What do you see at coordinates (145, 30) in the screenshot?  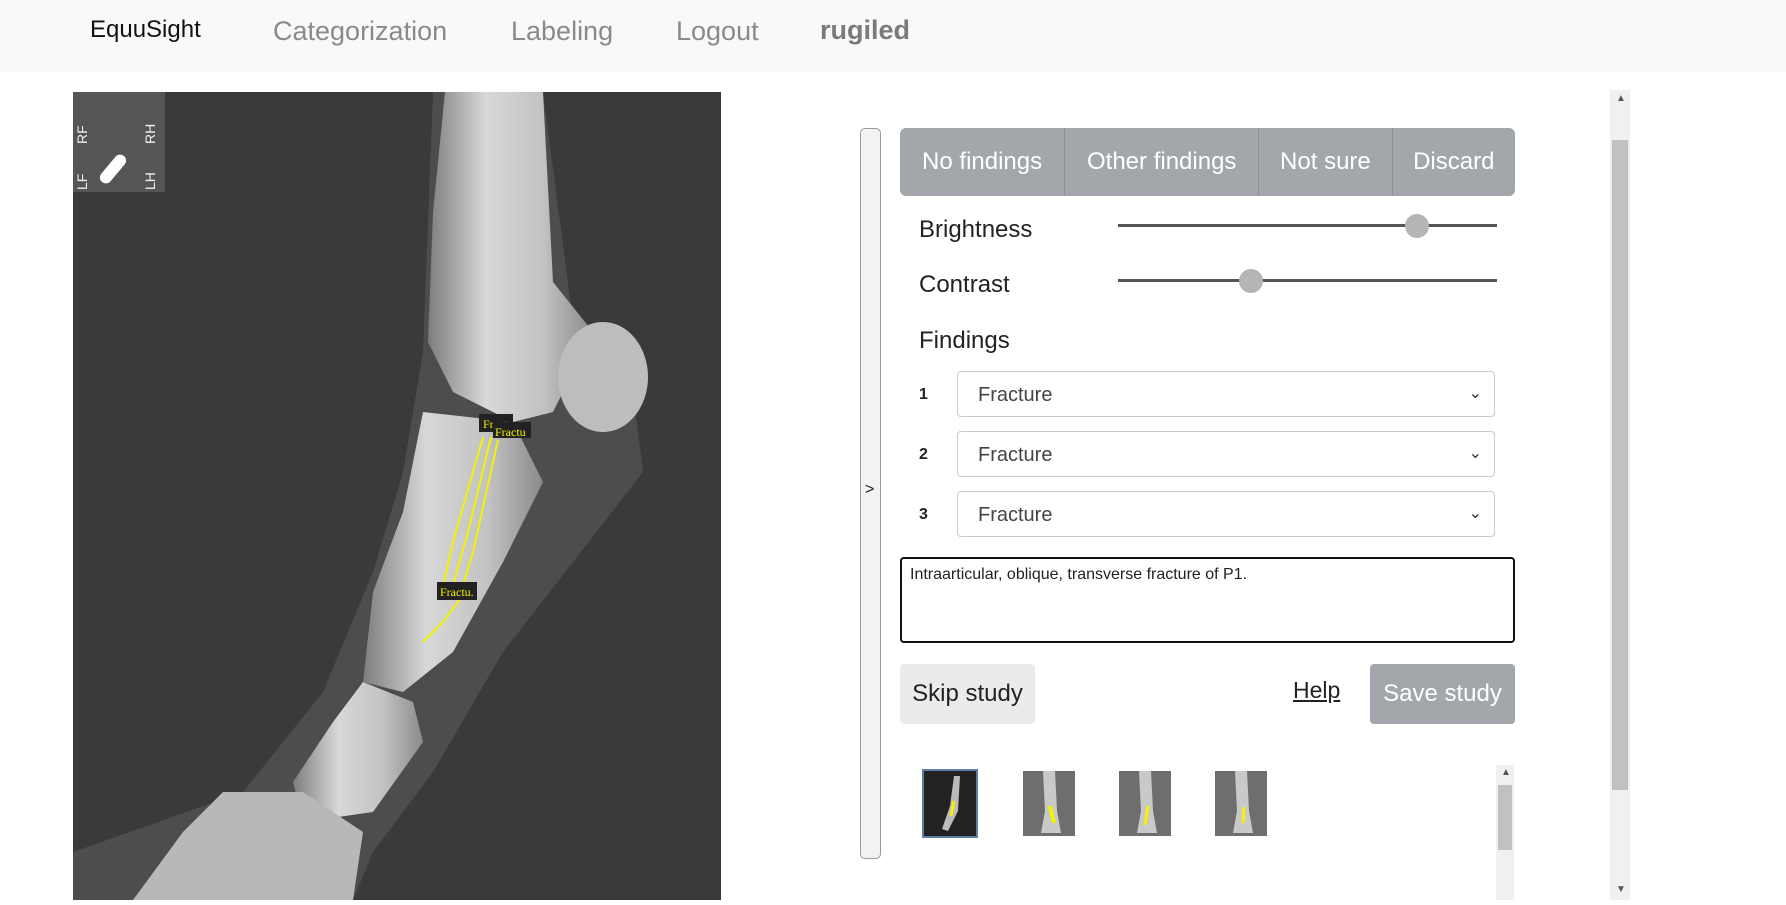 I see `brand-logo: EquuSight` at bounding box center [145, 30].